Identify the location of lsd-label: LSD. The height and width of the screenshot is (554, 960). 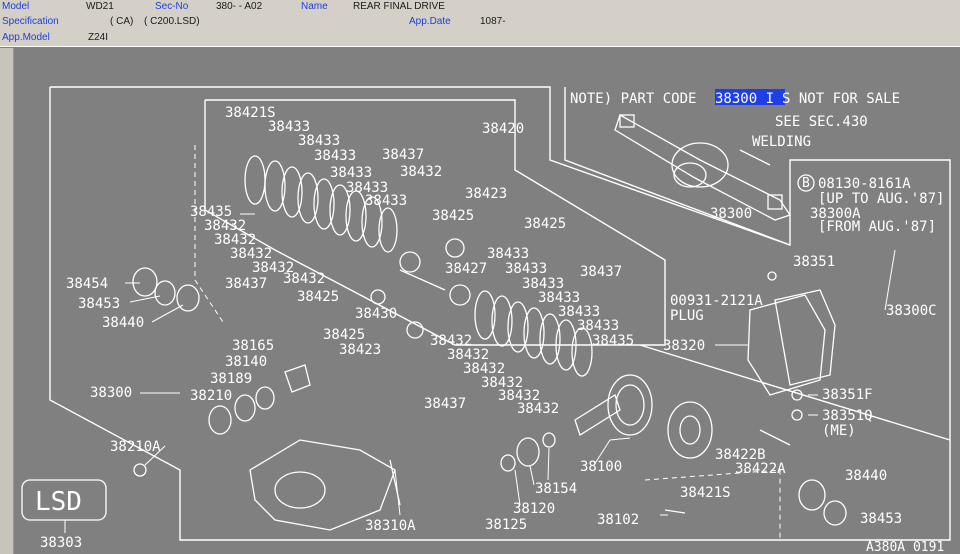
(58, 502).